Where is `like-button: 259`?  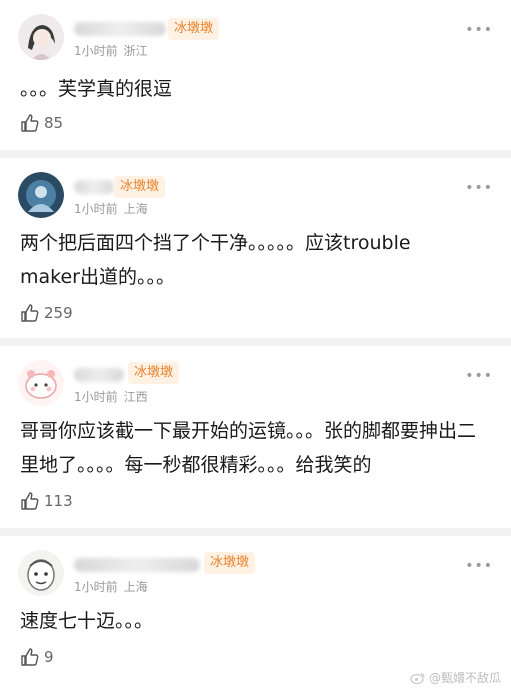 like-button: 259 is located at coordinates (46, 313).